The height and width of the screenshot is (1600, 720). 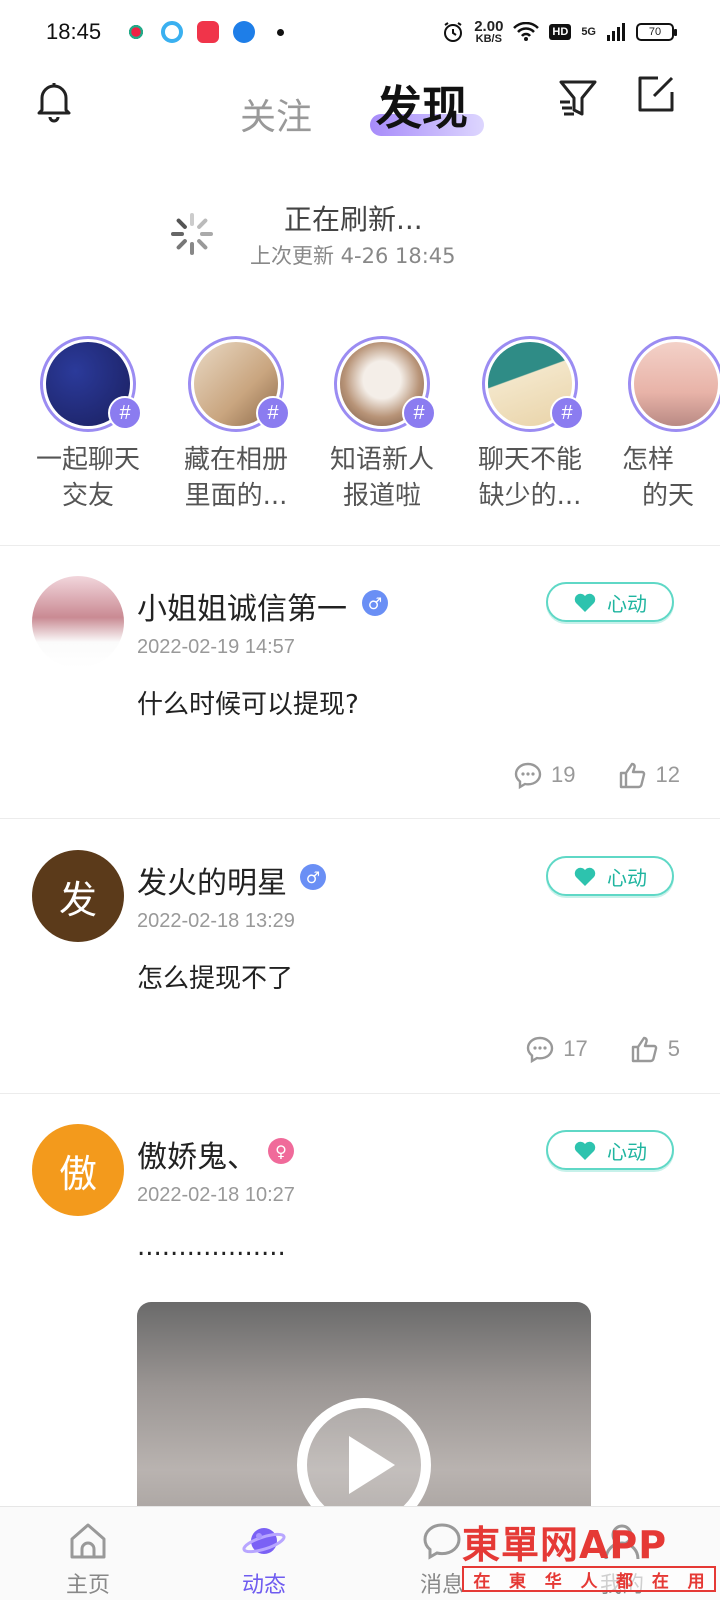 What do you see at coordinates (248, 705) in the screenshot?
I see `post-text: 什么时候可以提现?` at bounding box center [248, 705].